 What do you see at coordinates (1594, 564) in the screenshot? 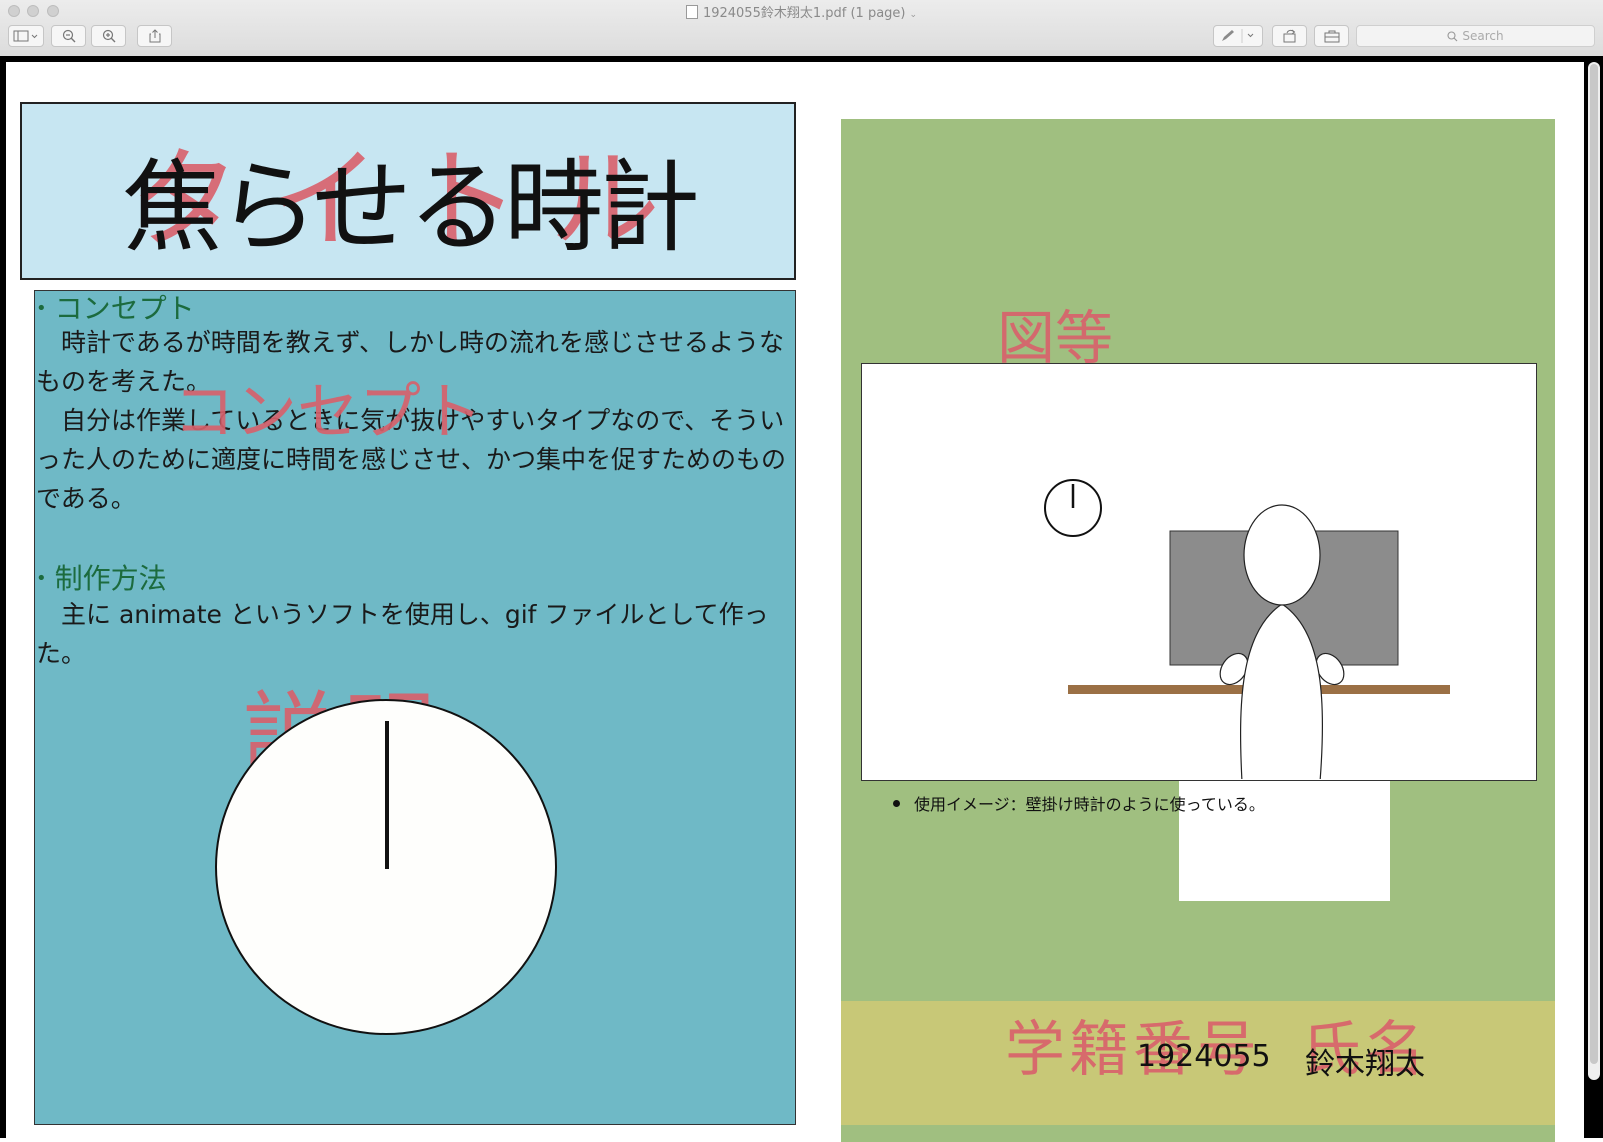
I see `scrollbar-thumb` at bounding box center [1594, 564].